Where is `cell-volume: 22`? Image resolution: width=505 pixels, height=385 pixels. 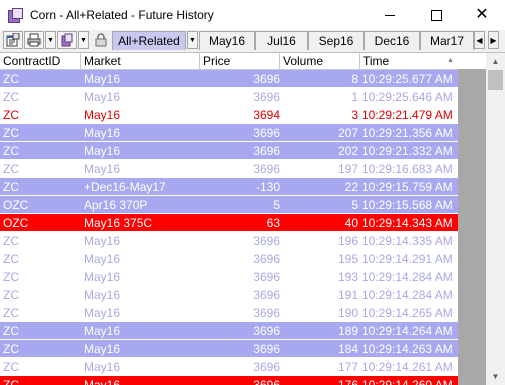
cell-volume: 22 is located at coordinates (351, 187).